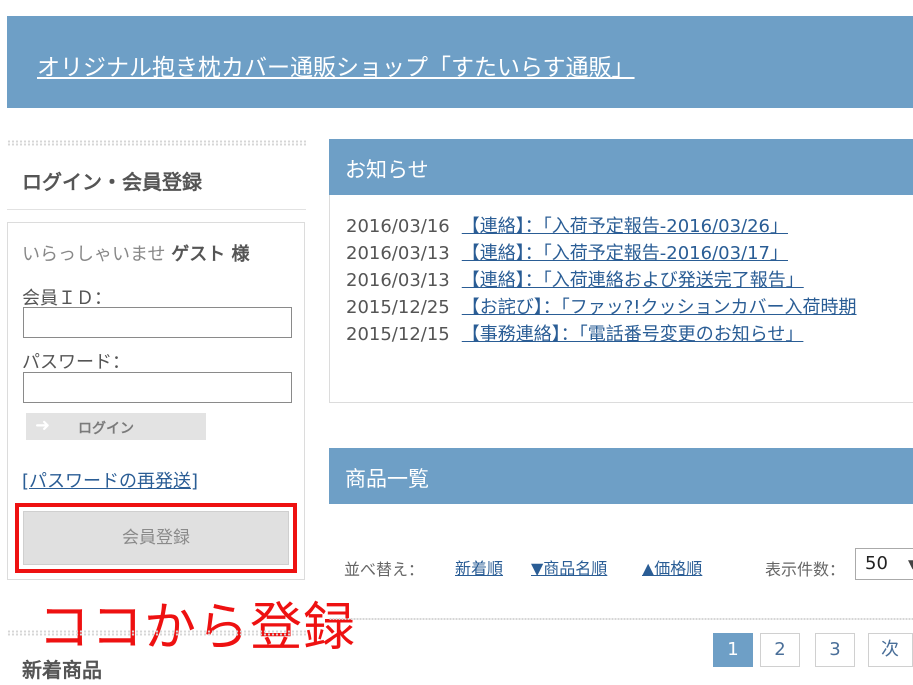 The width and height of the screenshot is (913, 685). I want to click on greeting: いらっしゃいませ ゲスト 様, so click(135, 253).